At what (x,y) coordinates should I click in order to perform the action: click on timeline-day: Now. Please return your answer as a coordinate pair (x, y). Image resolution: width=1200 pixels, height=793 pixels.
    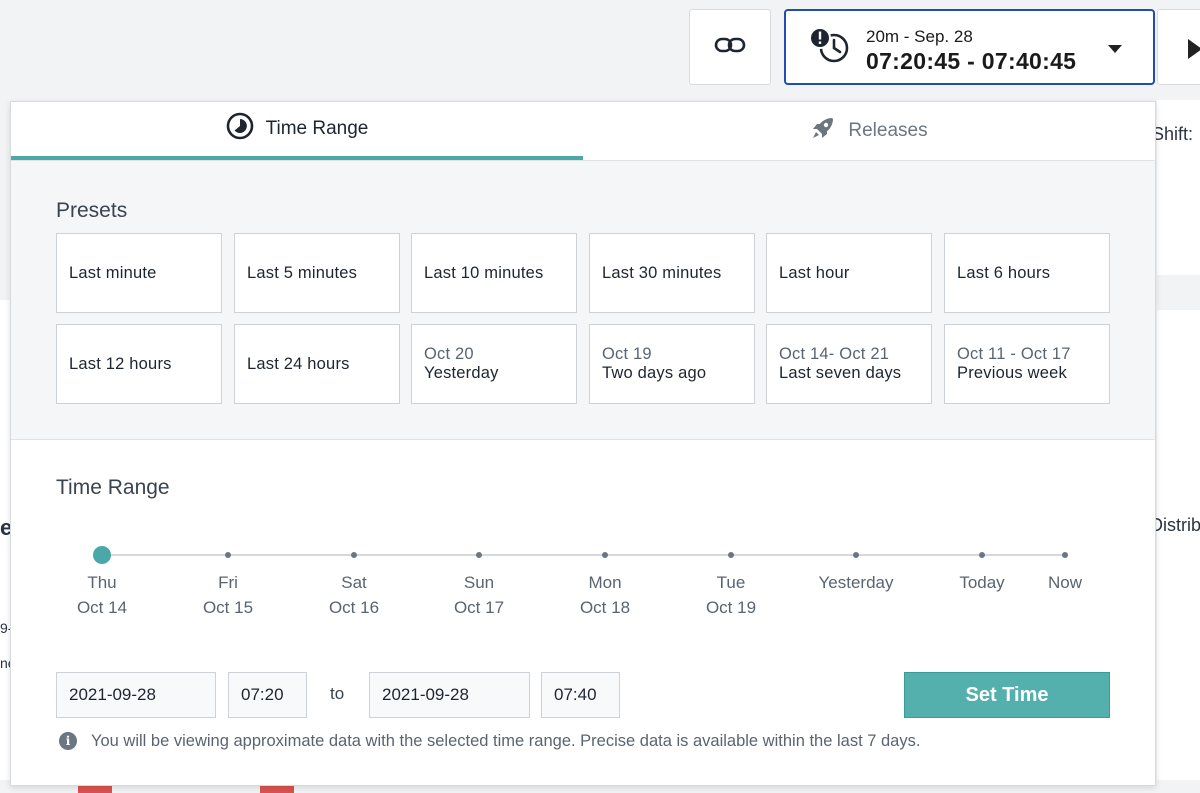
    Looking at the image, I should click on (1064, 582).